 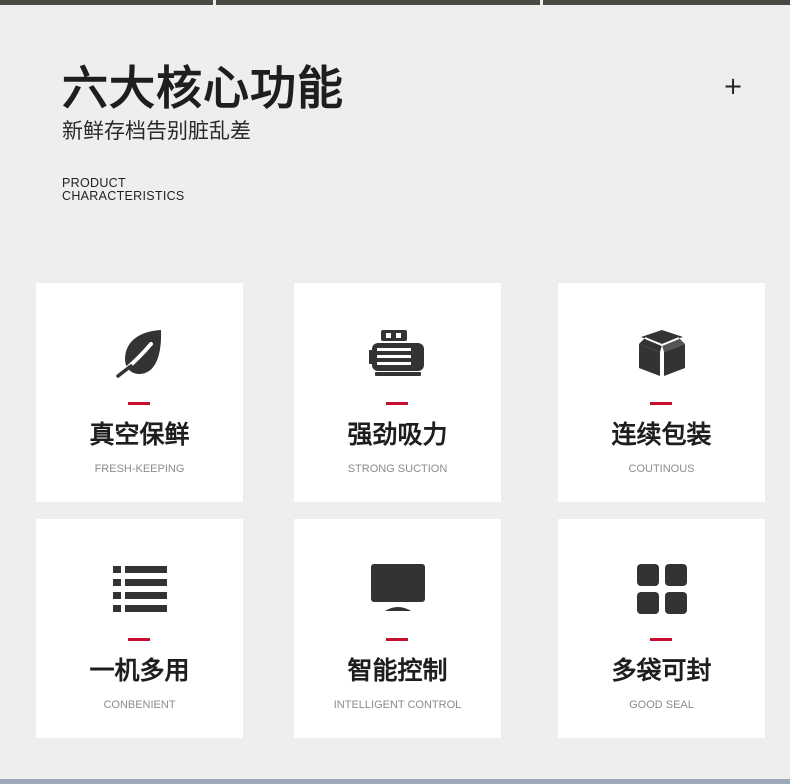 I want to click on motor-icon, so click(x=397, y=353).